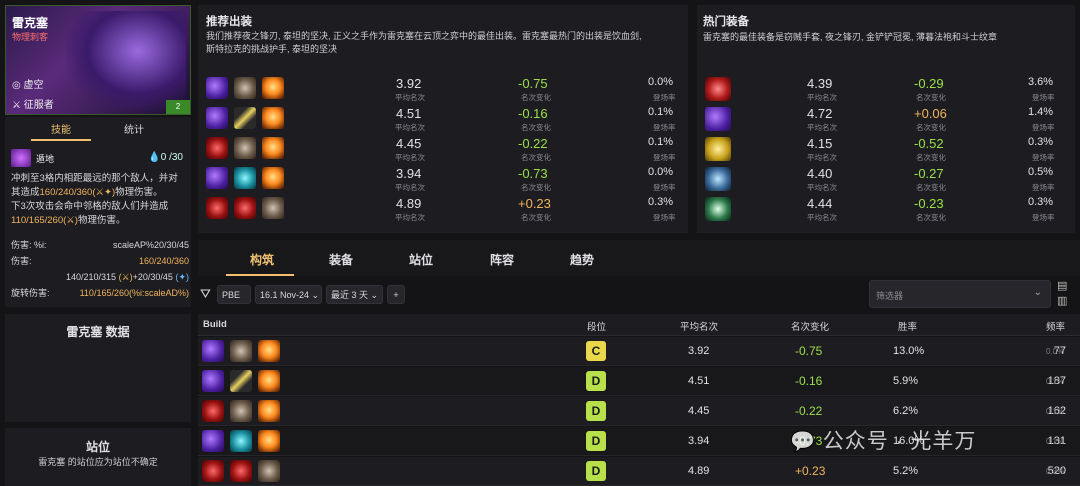  I want to click on col-tier: 段位, so click(596, 326).